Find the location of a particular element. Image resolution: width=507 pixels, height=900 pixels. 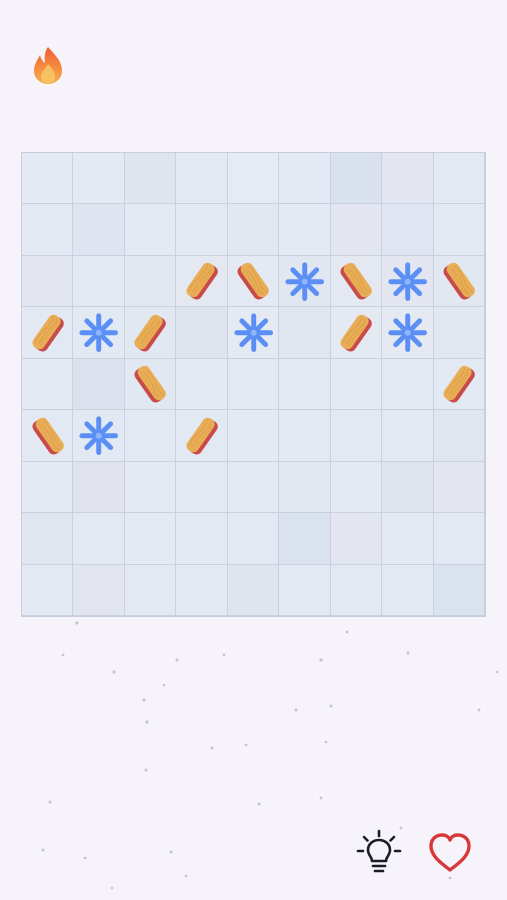

flame-icon is located at coordinates (48, 65).